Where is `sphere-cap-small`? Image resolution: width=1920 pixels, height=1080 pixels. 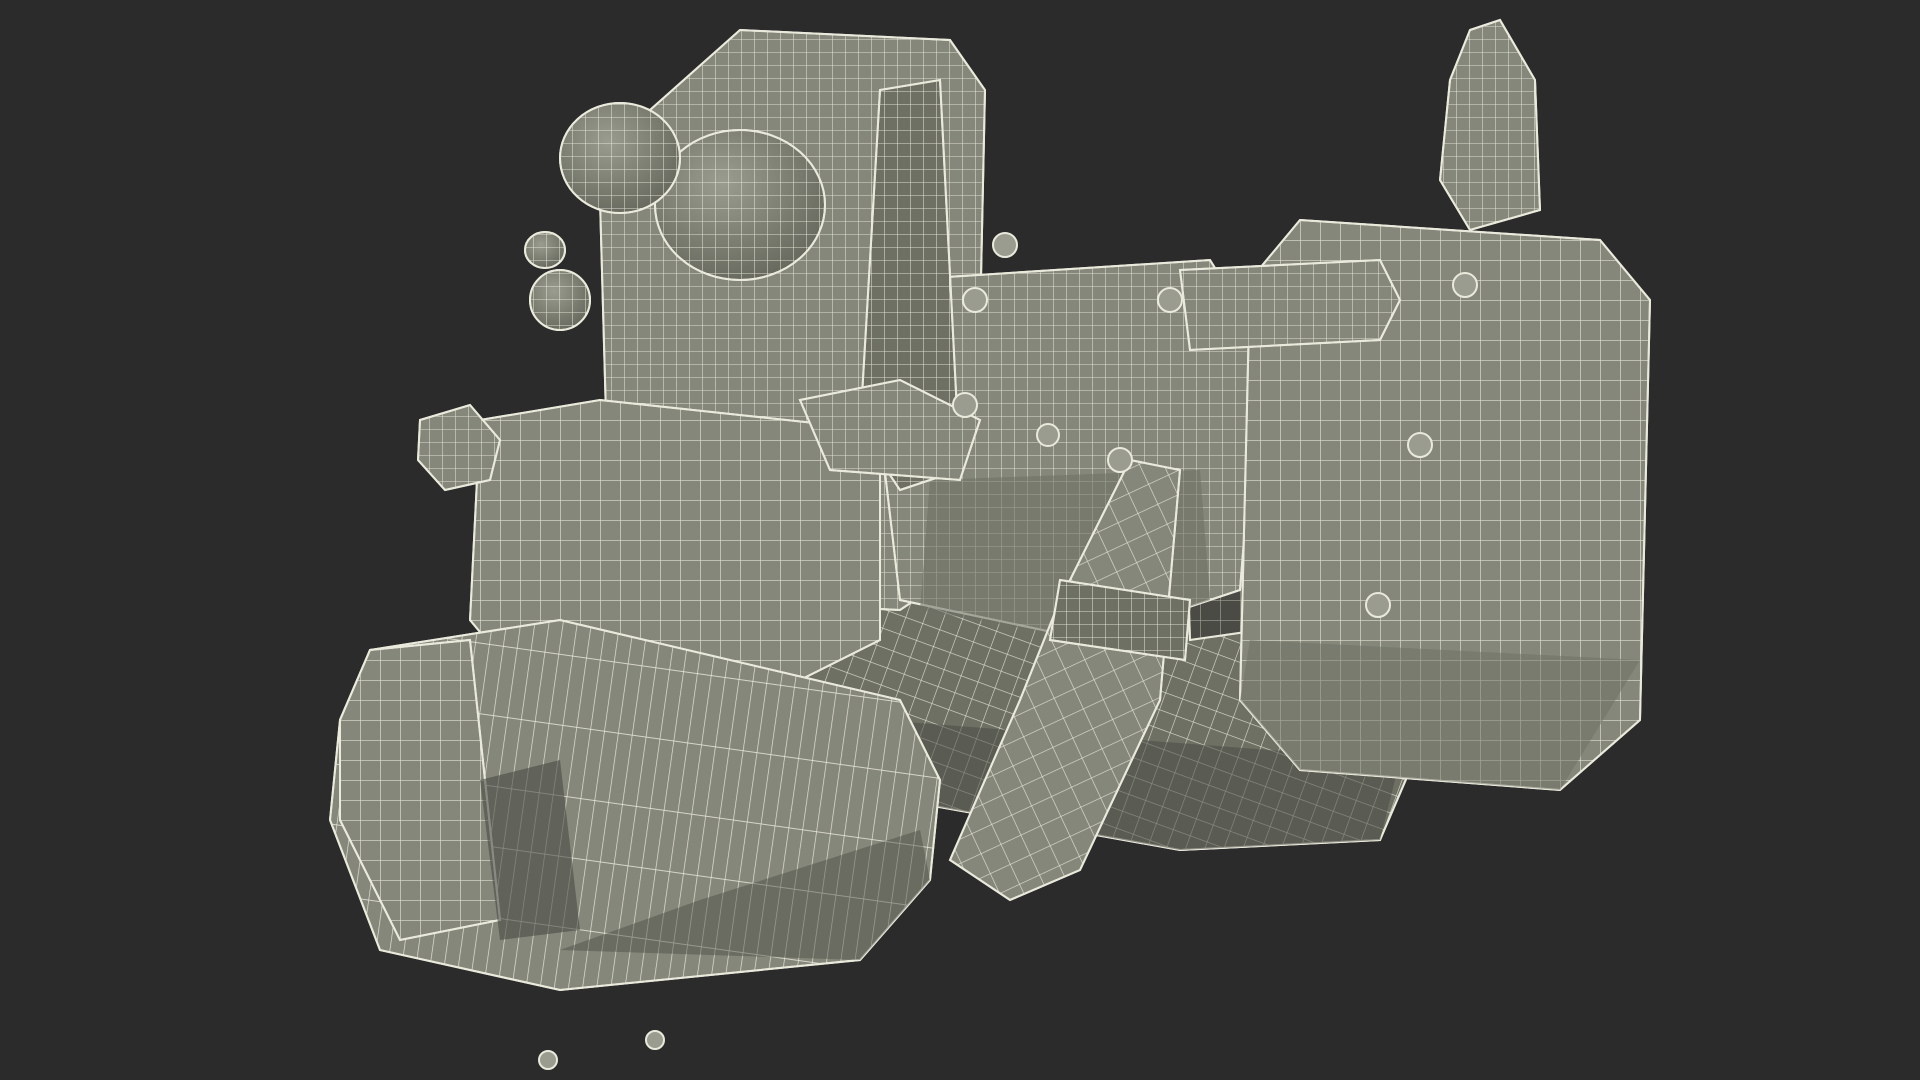
sphere-cap-small is located at coordinates (620, 158).